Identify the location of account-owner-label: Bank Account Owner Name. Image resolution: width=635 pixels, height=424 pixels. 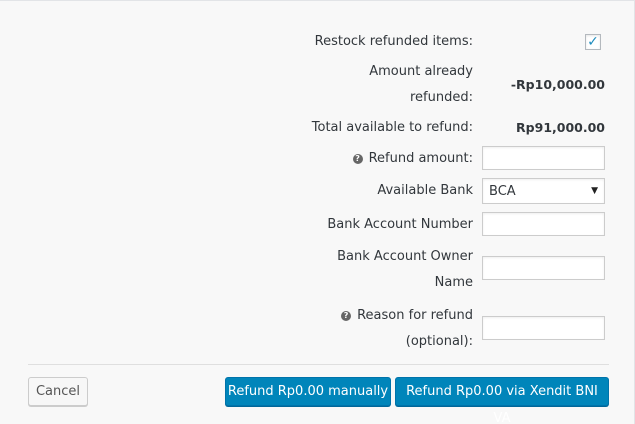
(405, 270).